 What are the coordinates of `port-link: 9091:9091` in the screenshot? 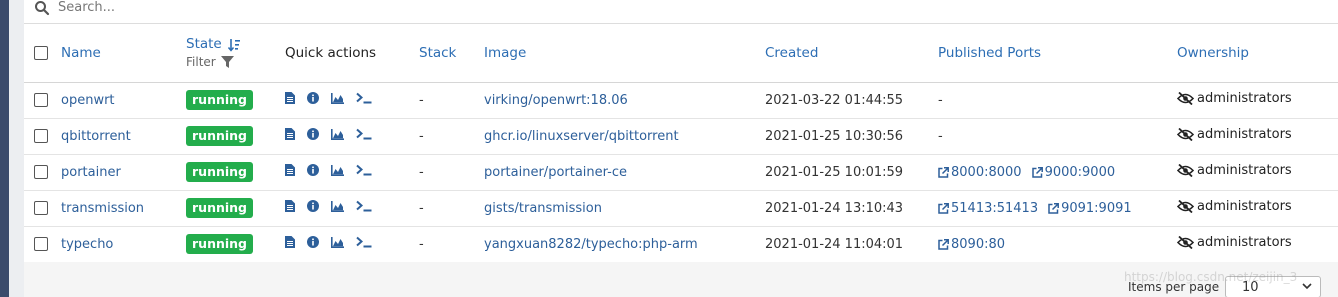 It's located at (1090, 208).